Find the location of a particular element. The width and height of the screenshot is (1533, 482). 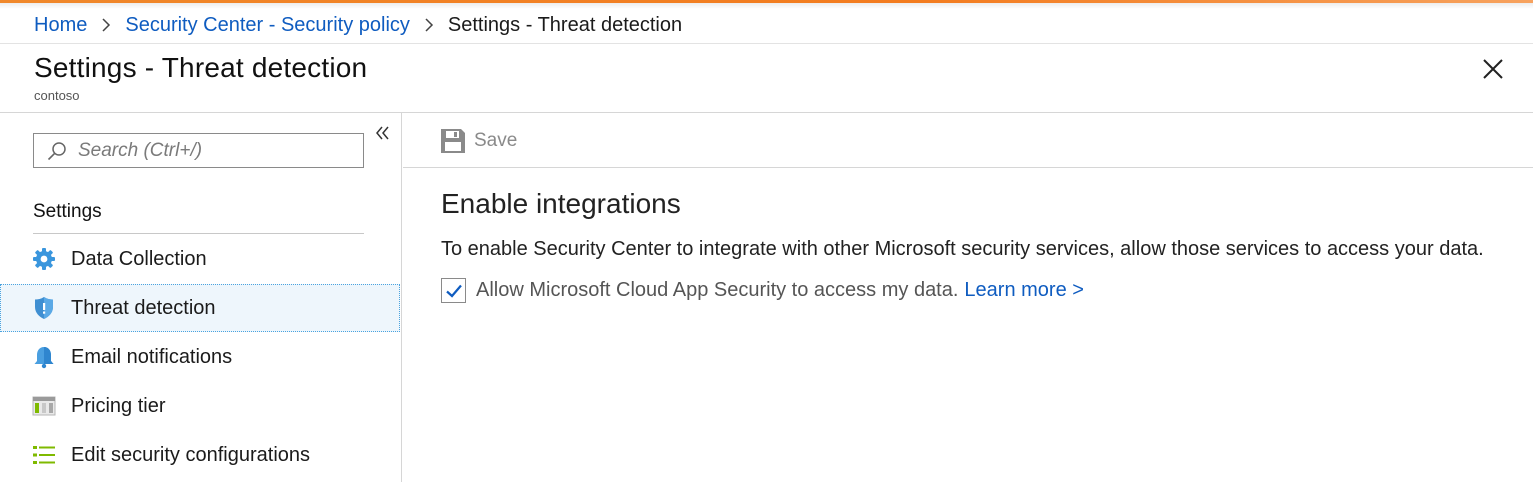

sidebar-item-threat-detection: Threat detection is located at coordinates (200, 308).